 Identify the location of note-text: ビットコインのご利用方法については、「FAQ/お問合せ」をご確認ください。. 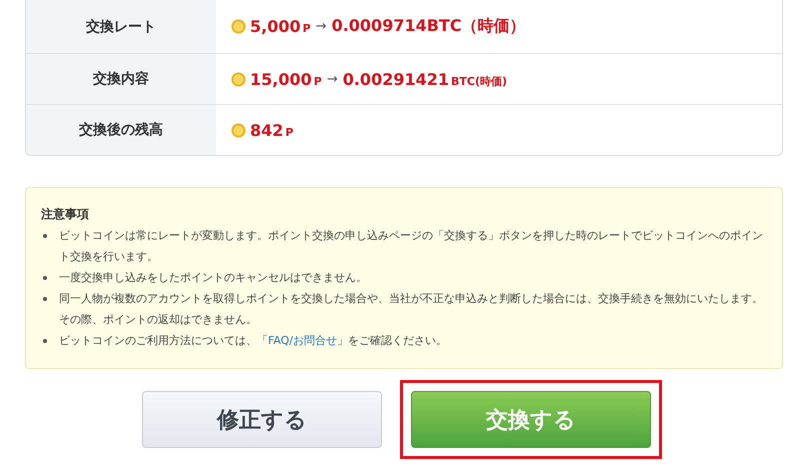
(253, 341).